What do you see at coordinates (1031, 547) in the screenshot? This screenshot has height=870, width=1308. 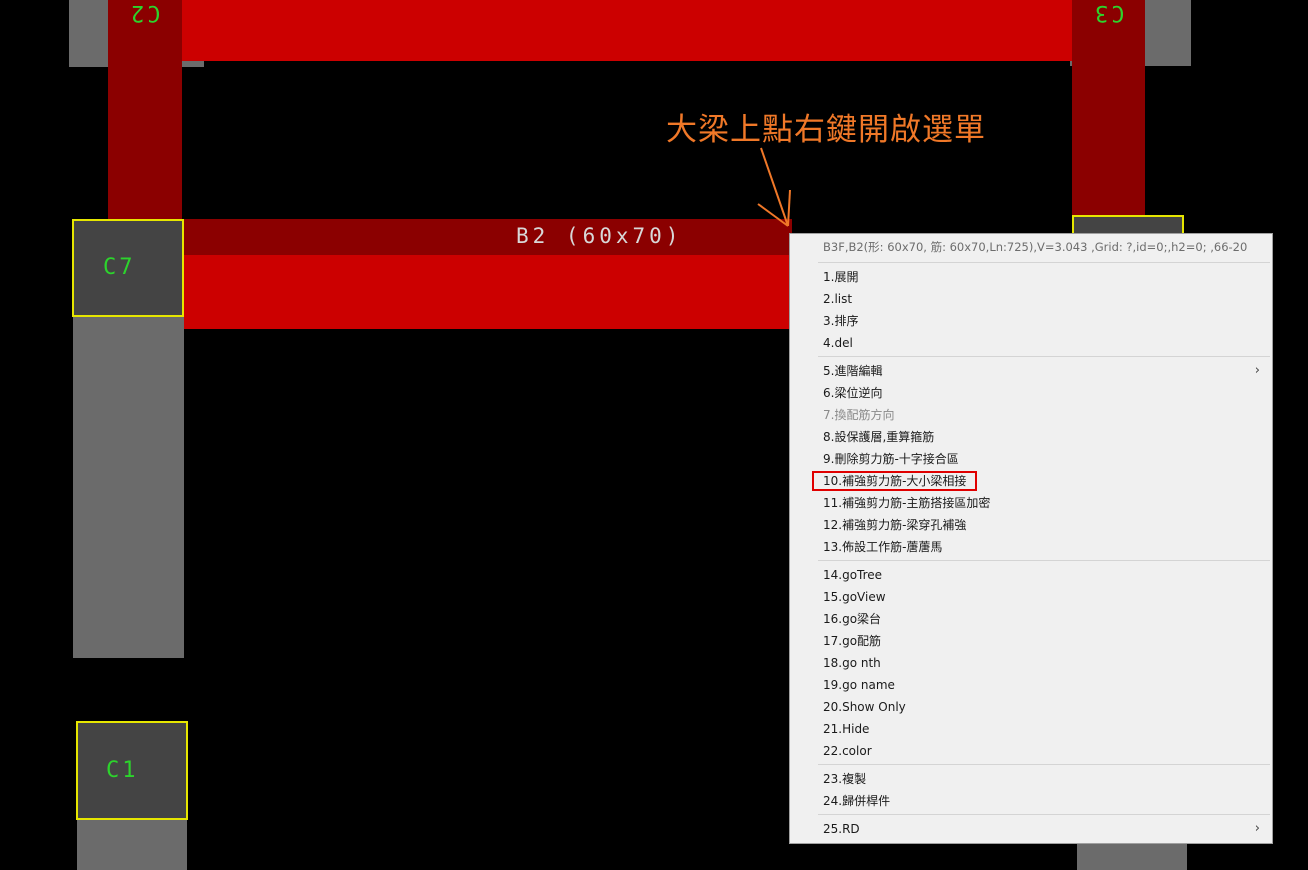 I see `menu-item-work-rebar: 13.佈設工作筋-蓎蓎馬` at bounding box center [1031, 547].